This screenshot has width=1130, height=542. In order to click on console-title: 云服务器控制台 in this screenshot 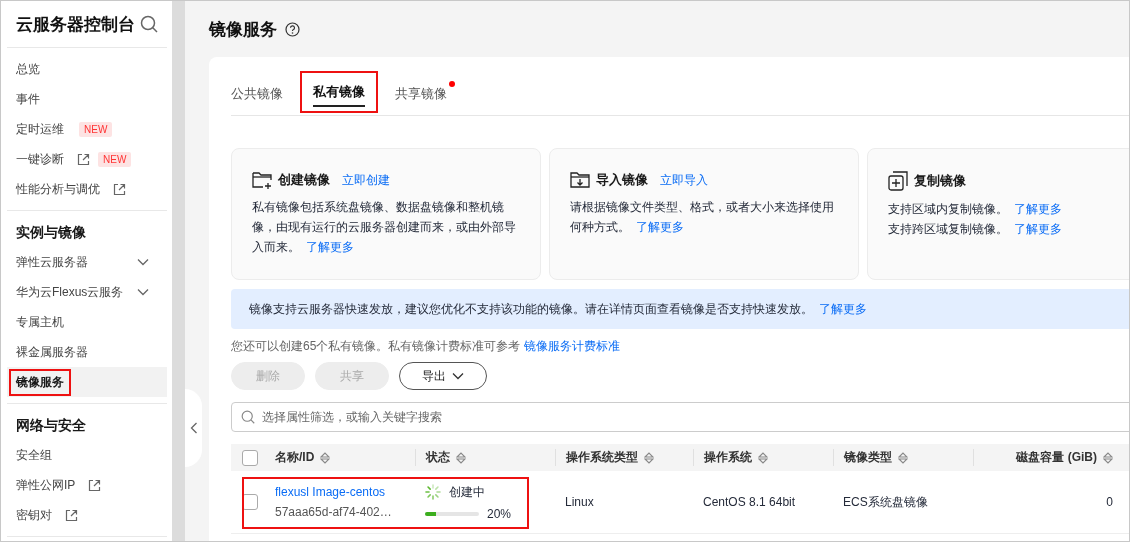, I will do `click(75, 24)`.